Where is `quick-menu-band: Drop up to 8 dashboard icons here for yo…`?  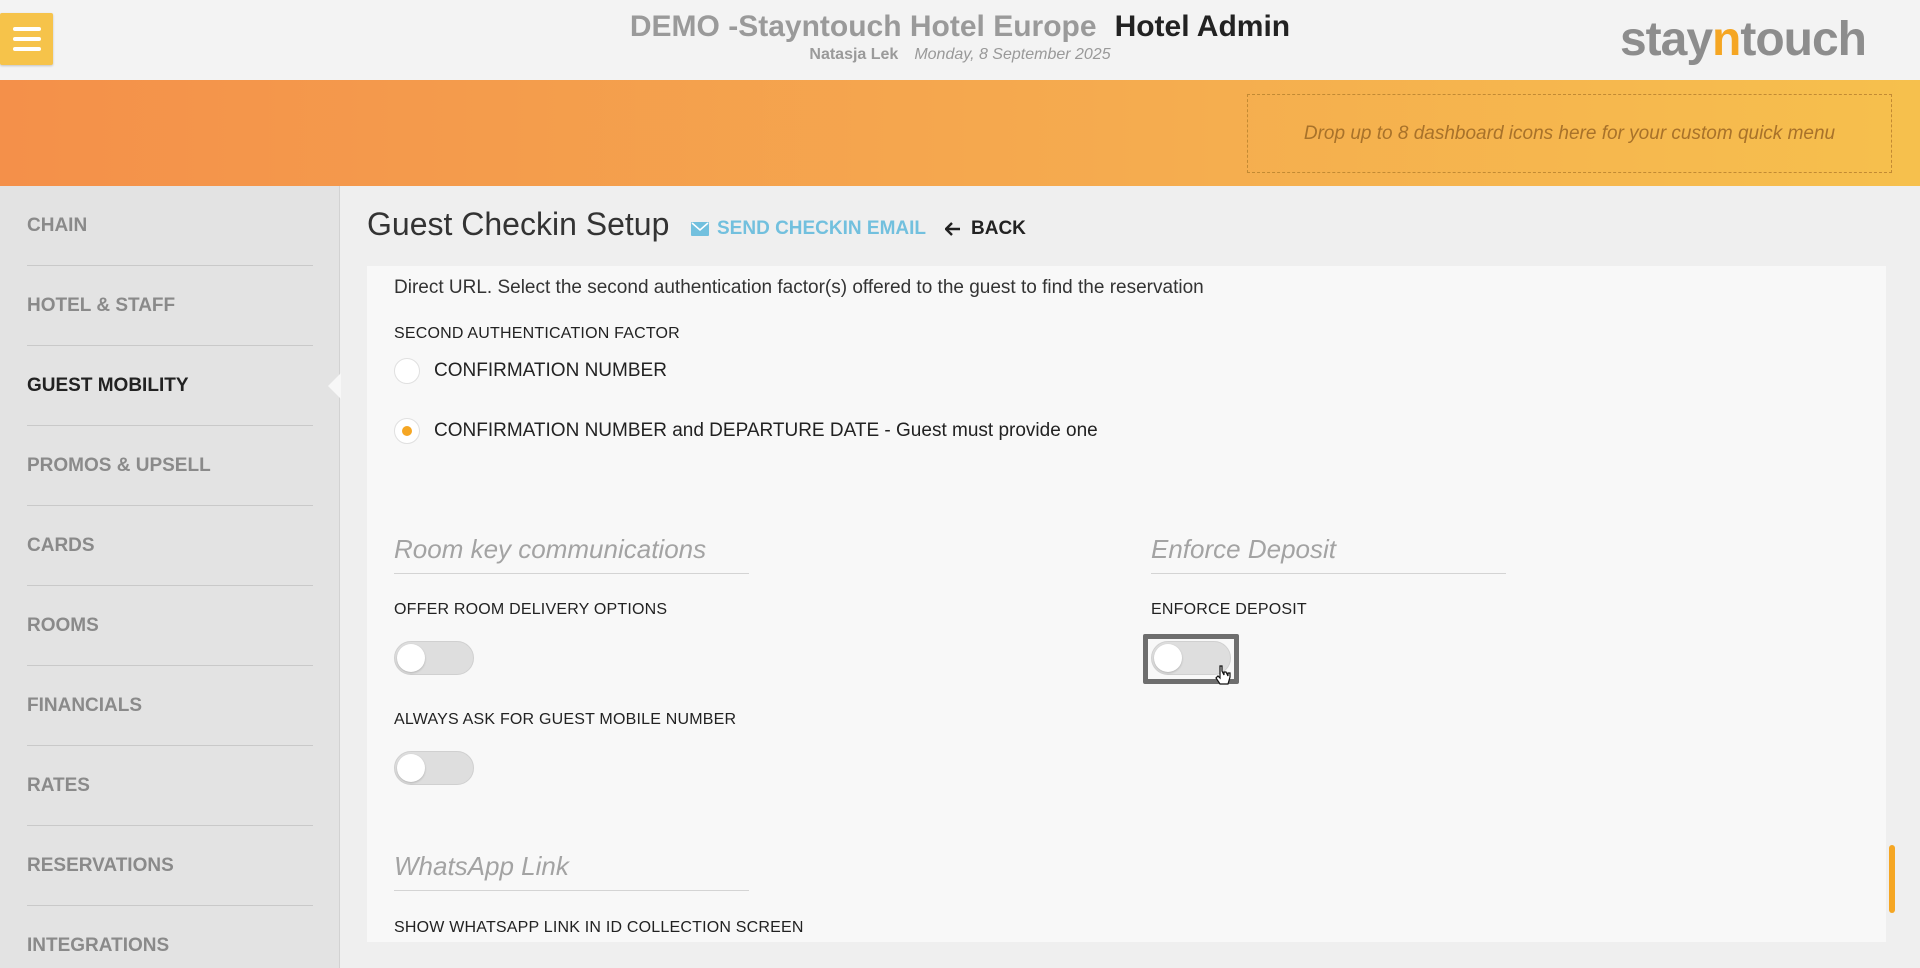
quick-menu-band: Drop up to 8 dashboard icons here for yo… is located at coordinates (960, 133).